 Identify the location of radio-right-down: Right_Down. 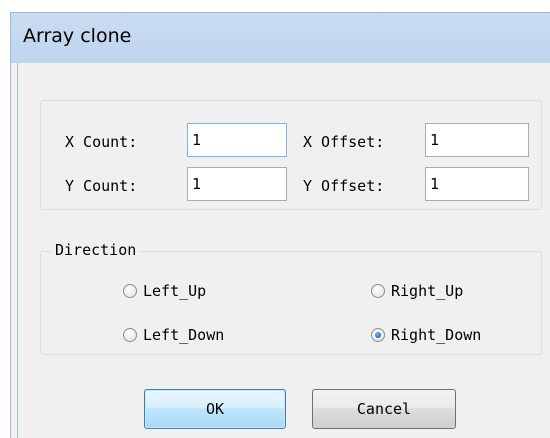
(426, 335).